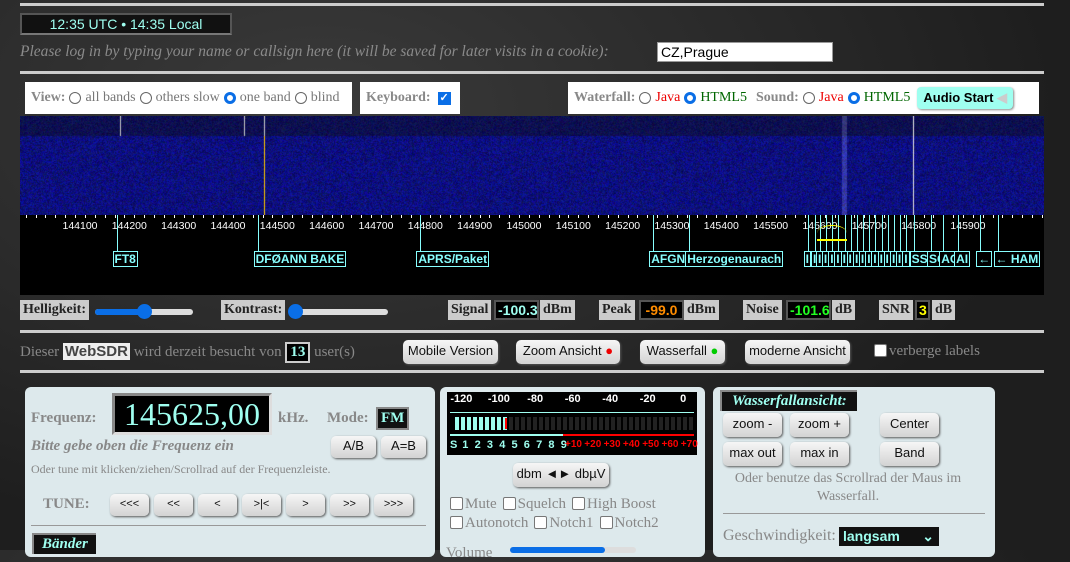 This screenshot has height=562, width=1070. What do you see at coordinates (752, 425) in the screenshot?
I see `zoom-out-button: zoom -` at bounding box center [752, 425].